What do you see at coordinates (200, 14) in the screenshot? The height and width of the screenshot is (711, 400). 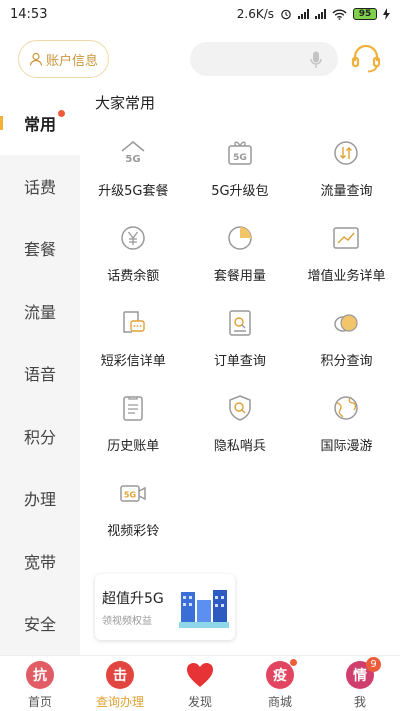 I see `status-bar: 14:53 2.6K/s 95` at bounding box center [200, 14].